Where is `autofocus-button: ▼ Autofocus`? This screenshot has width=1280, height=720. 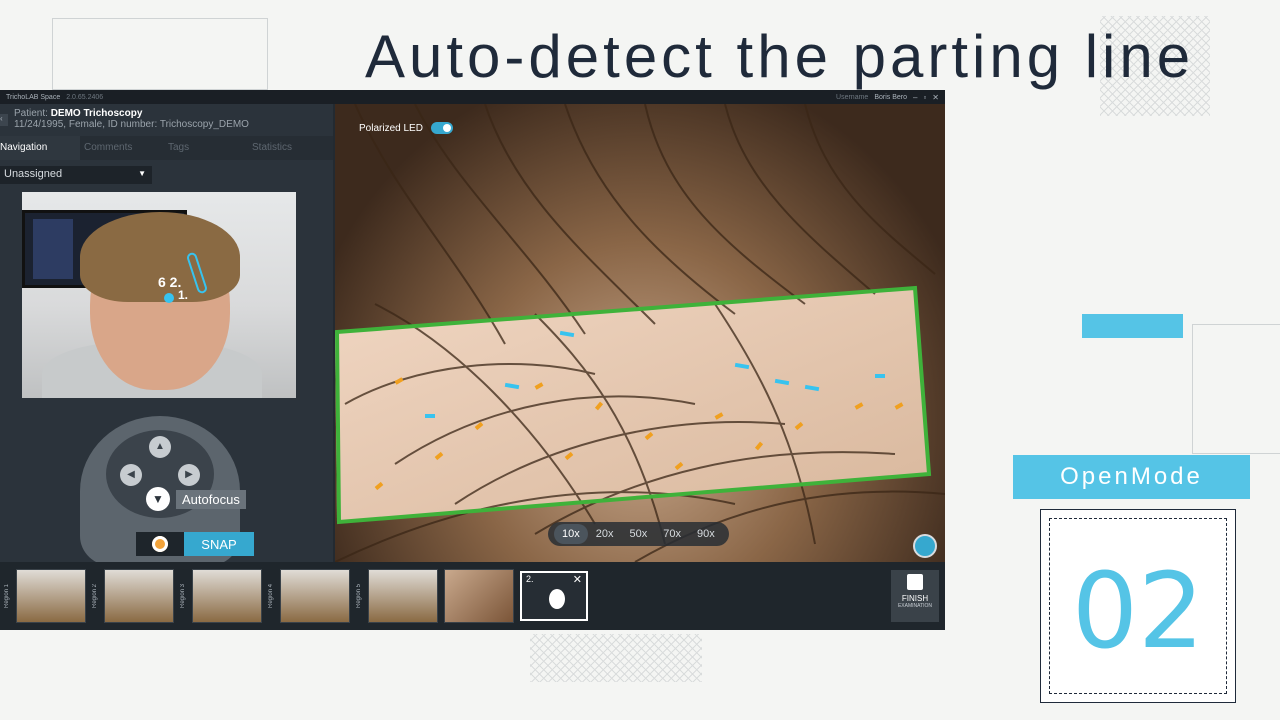 autofocus-button: ▼ Autofocus is located at coordinates (196, 499).